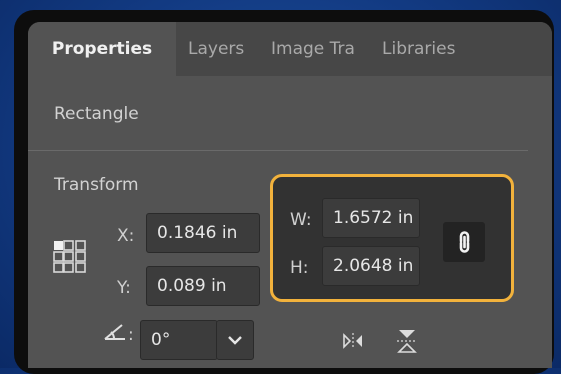 This screenshot has height=374, width=561. Describe the element at coordinates (216, 49) in the screenshot. I see `tab-layers: Layers` at that location.